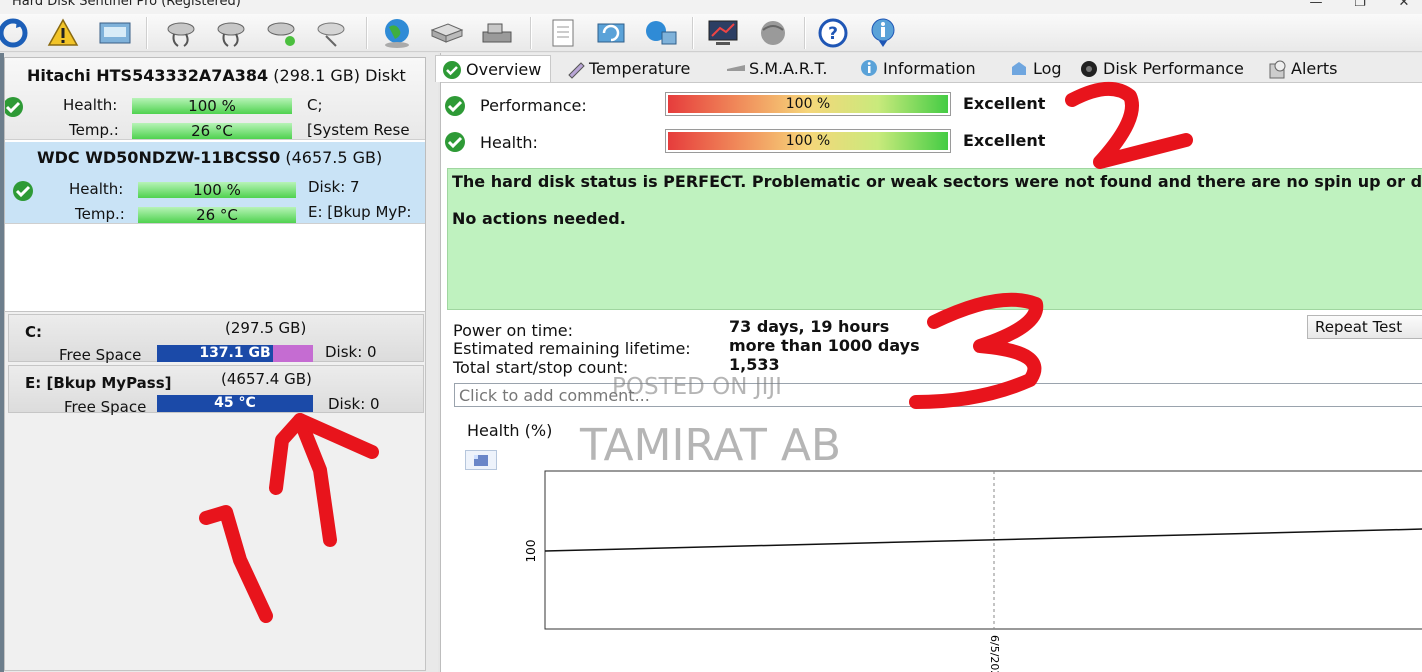 The width and height of the screenshot is (1422, 672). I want to click on tab-disk-performance: Disk Performance, so click(1158, 68).